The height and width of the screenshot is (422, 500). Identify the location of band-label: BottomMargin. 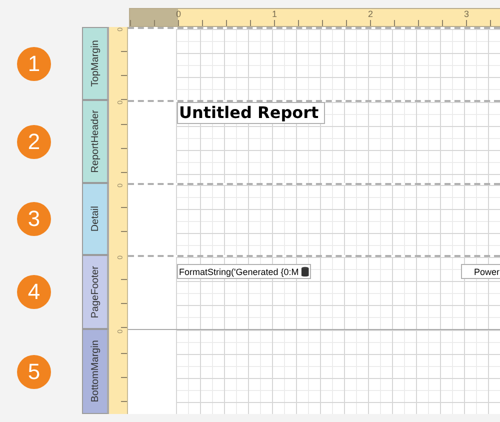
(95, 371).